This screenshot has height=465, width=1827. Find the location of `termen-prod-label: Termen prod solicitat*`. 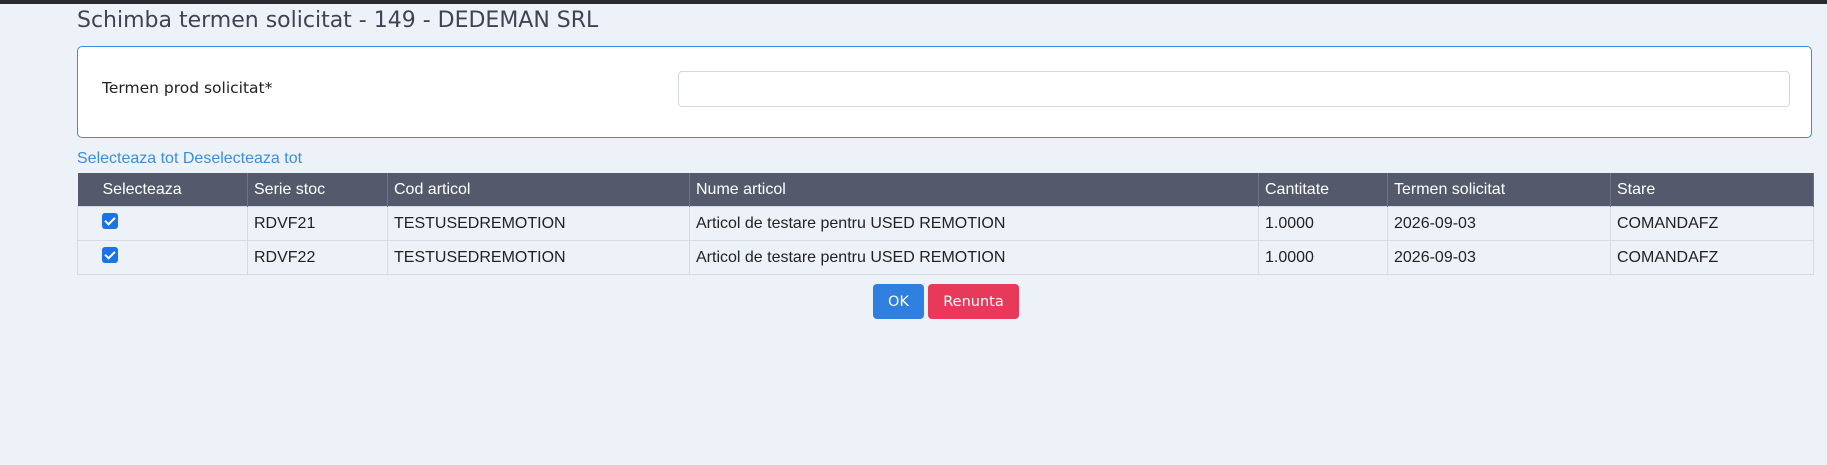

termen-prod-label: Termen prod solicitat* is located at coordinates (187, 88).